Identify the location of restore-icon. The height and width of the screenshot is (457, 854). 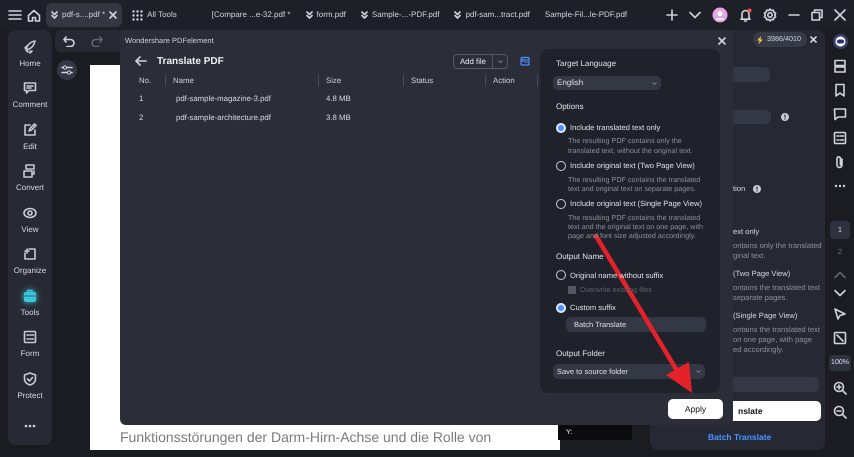
(817, 15).